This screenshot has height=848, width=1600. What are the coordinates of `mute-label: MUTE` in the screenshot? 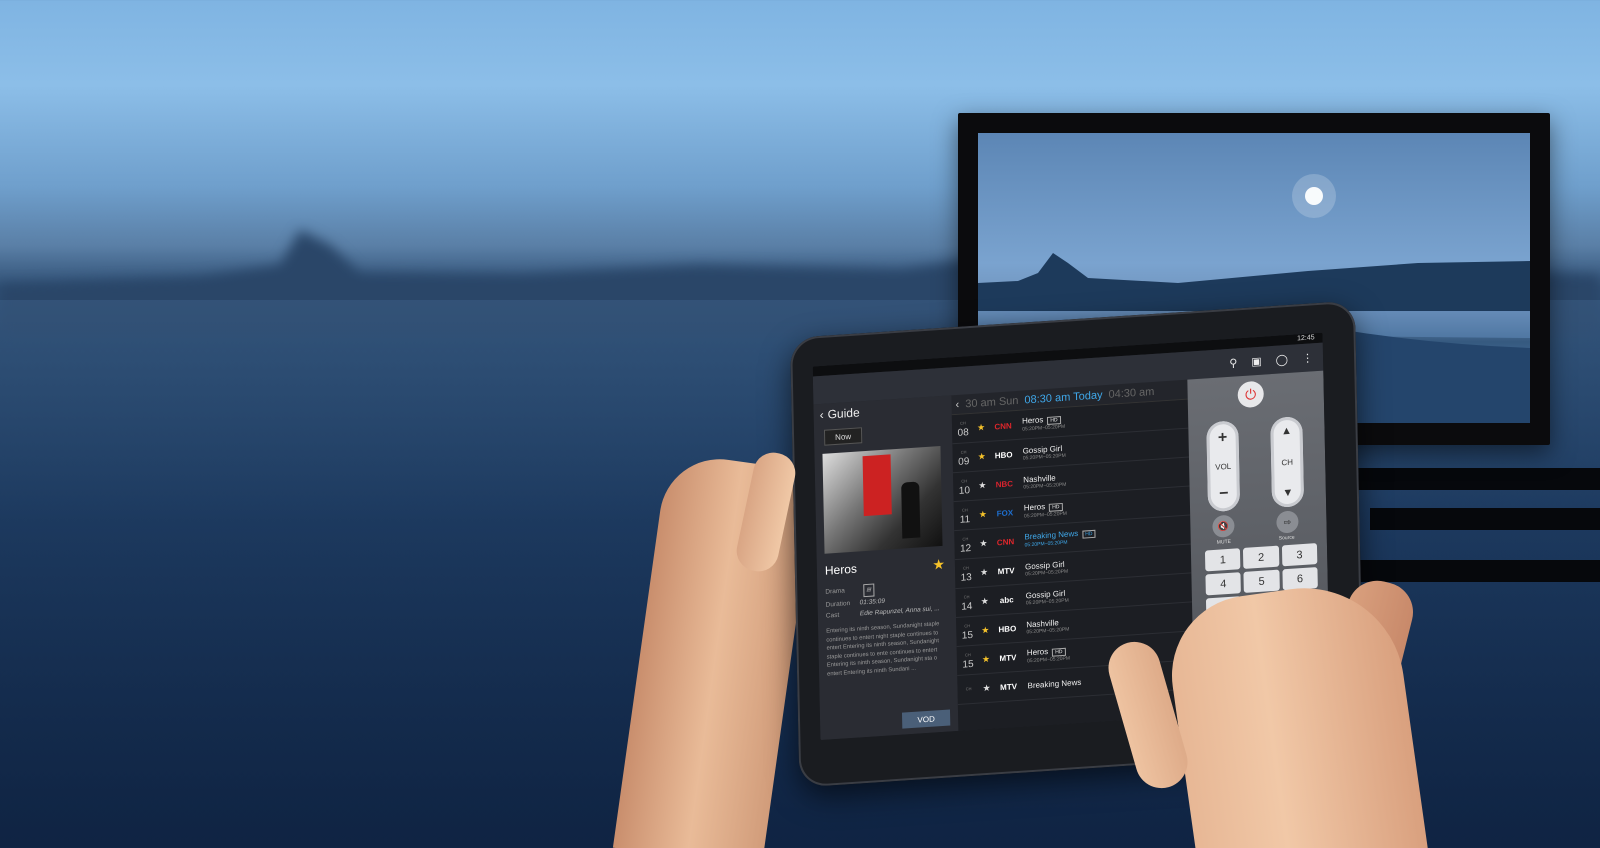 It's located at (1224, 542).